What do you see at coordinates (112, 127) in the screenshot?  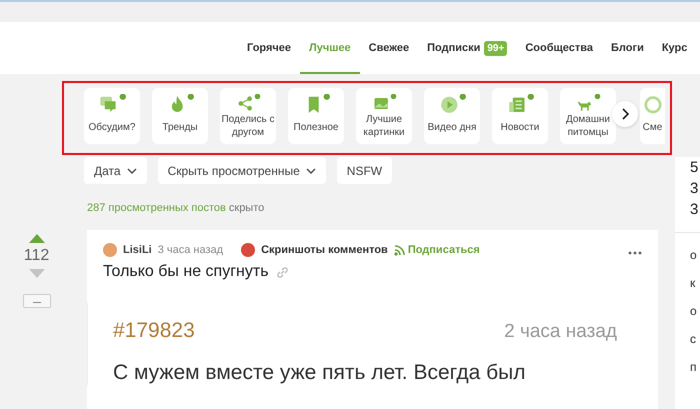 I see `category-label: Обсудим?` at bounding box center [112, 127].